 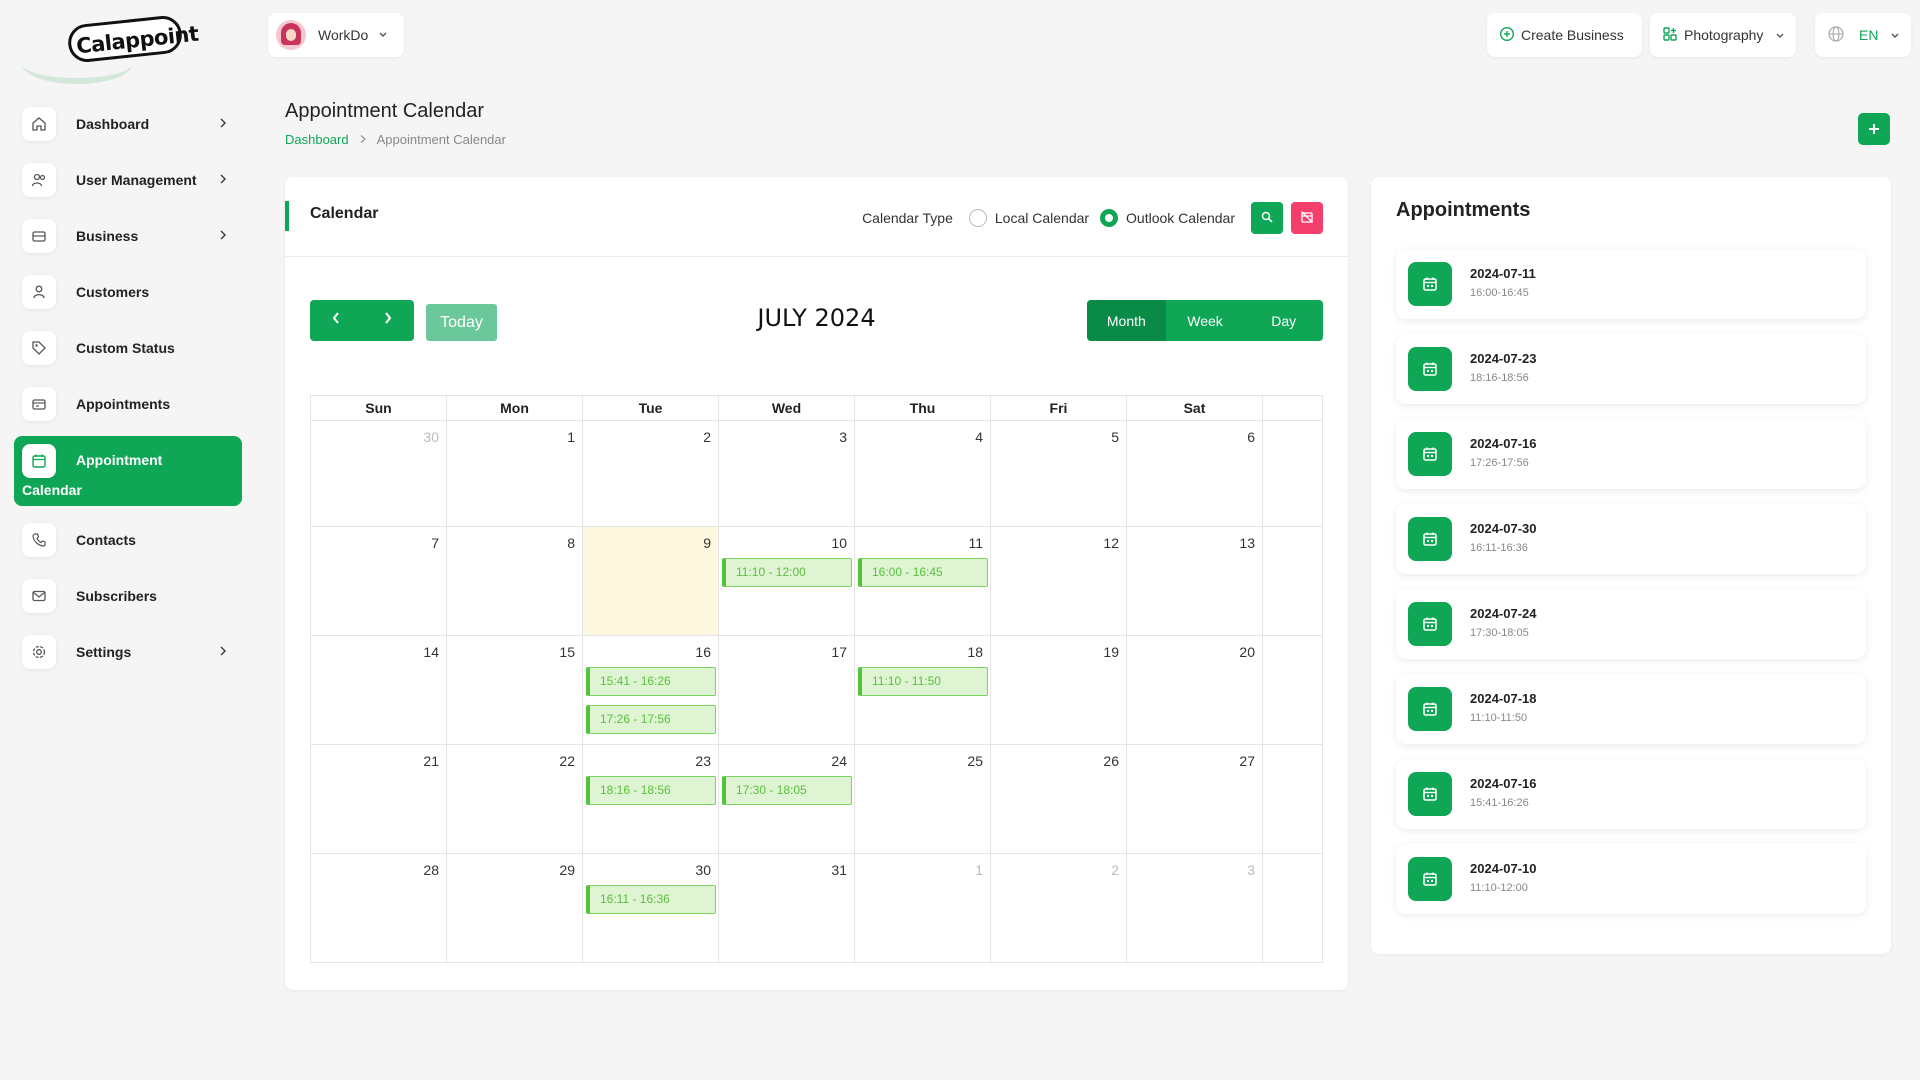 What do you see at coordinates (1205, 320) in the screenshot?
I see `week-view-button: Week` at bounding box center [1205, 320].